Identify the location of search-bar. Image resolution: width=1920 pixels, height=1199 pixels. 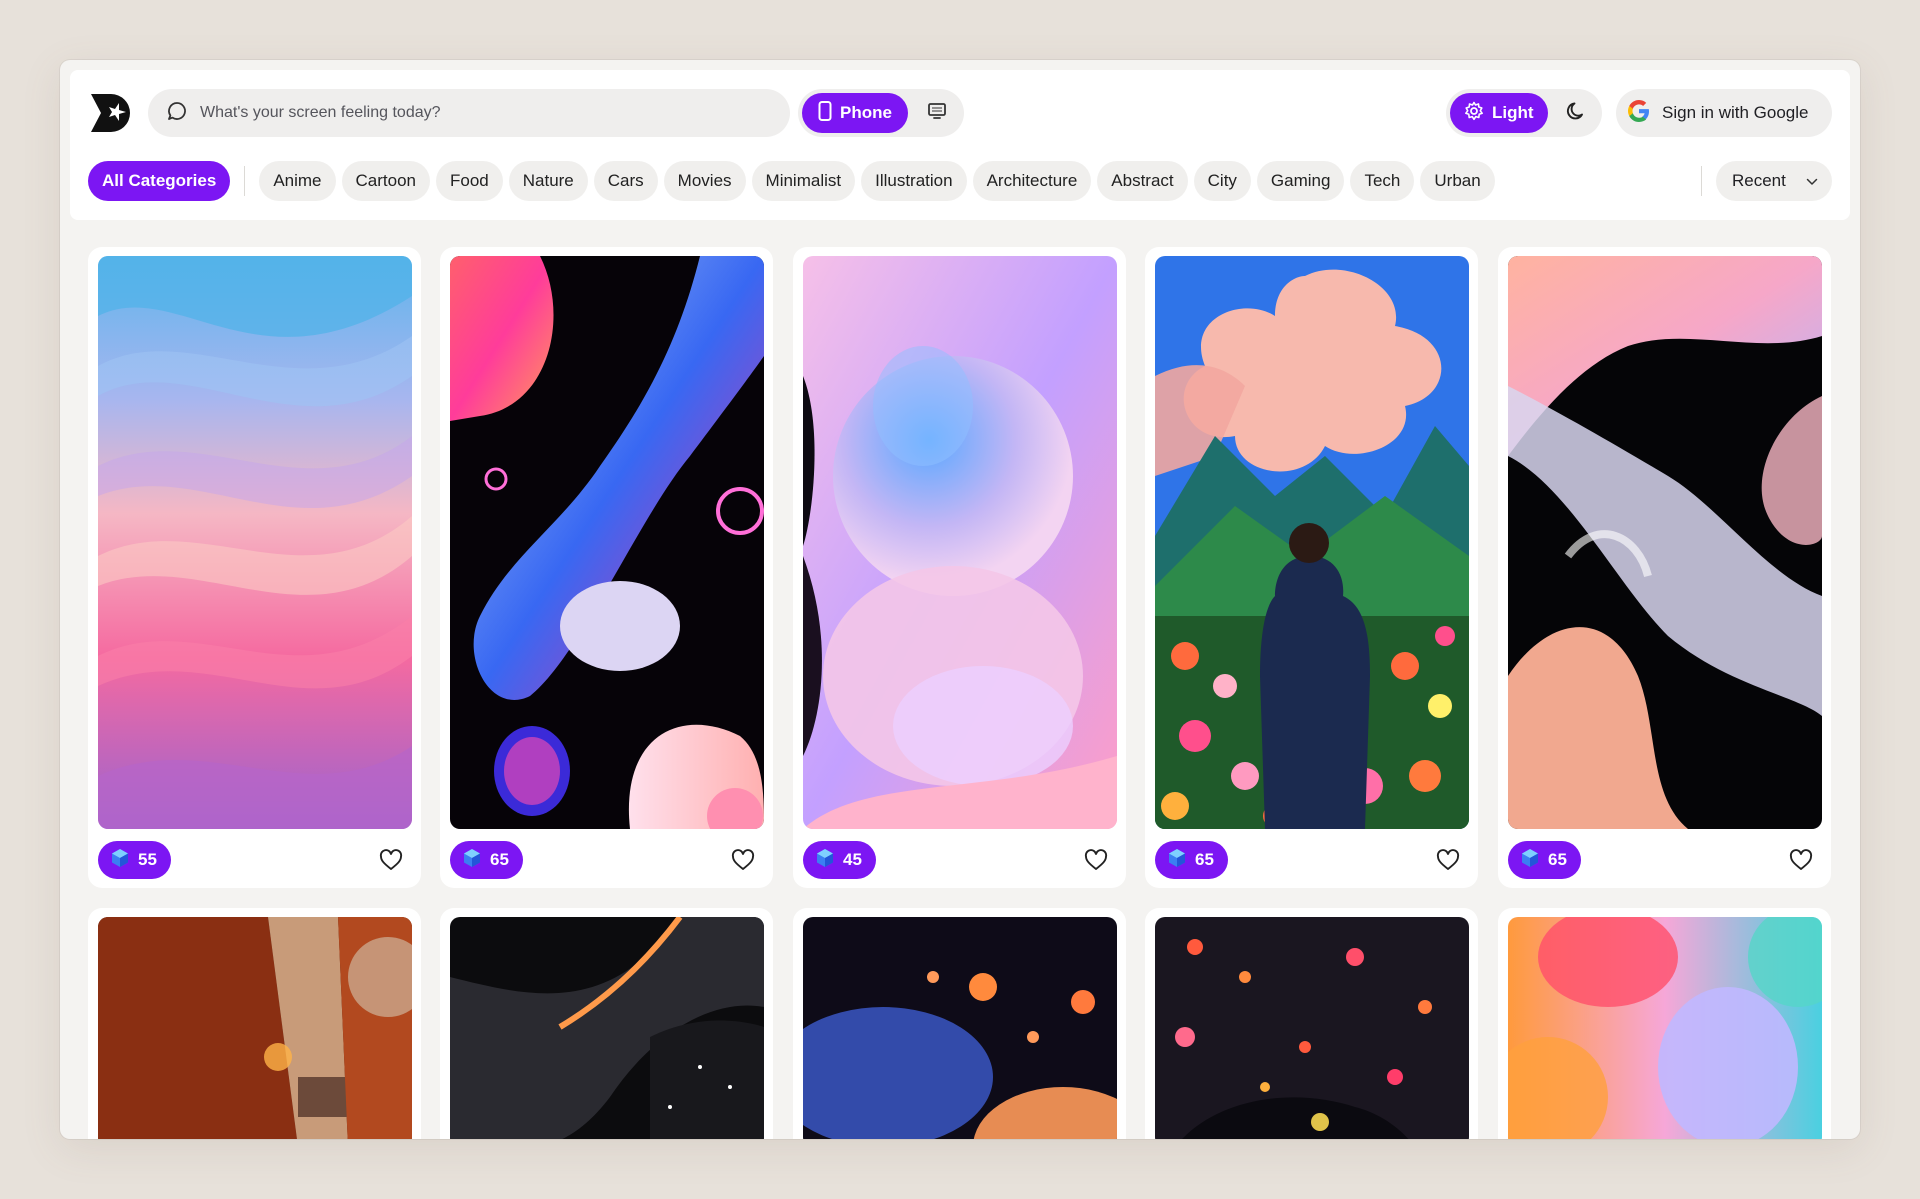
(469, 113).